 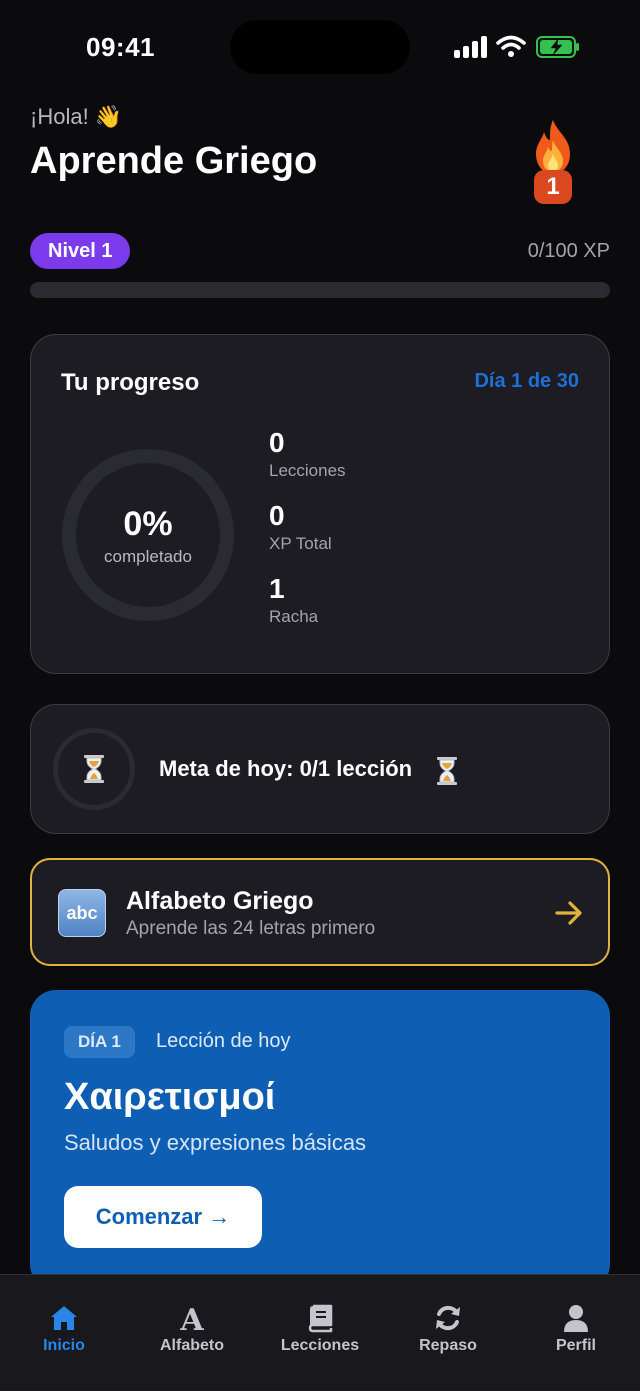 I want to click on lesson-title: Χαιρετισμοί, so click(x=170, y=1097).